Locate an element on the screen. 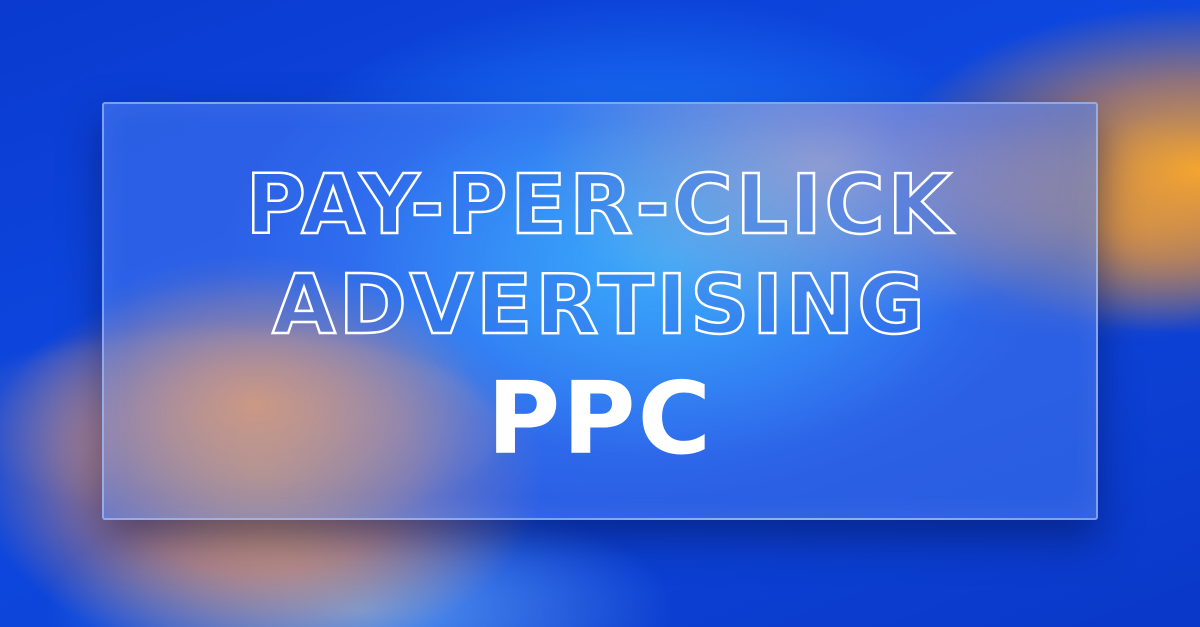 The width and height of the screenshot is (1200, 627). title-line-advertising: ADVERTISING is located at coordinates (599, 306).